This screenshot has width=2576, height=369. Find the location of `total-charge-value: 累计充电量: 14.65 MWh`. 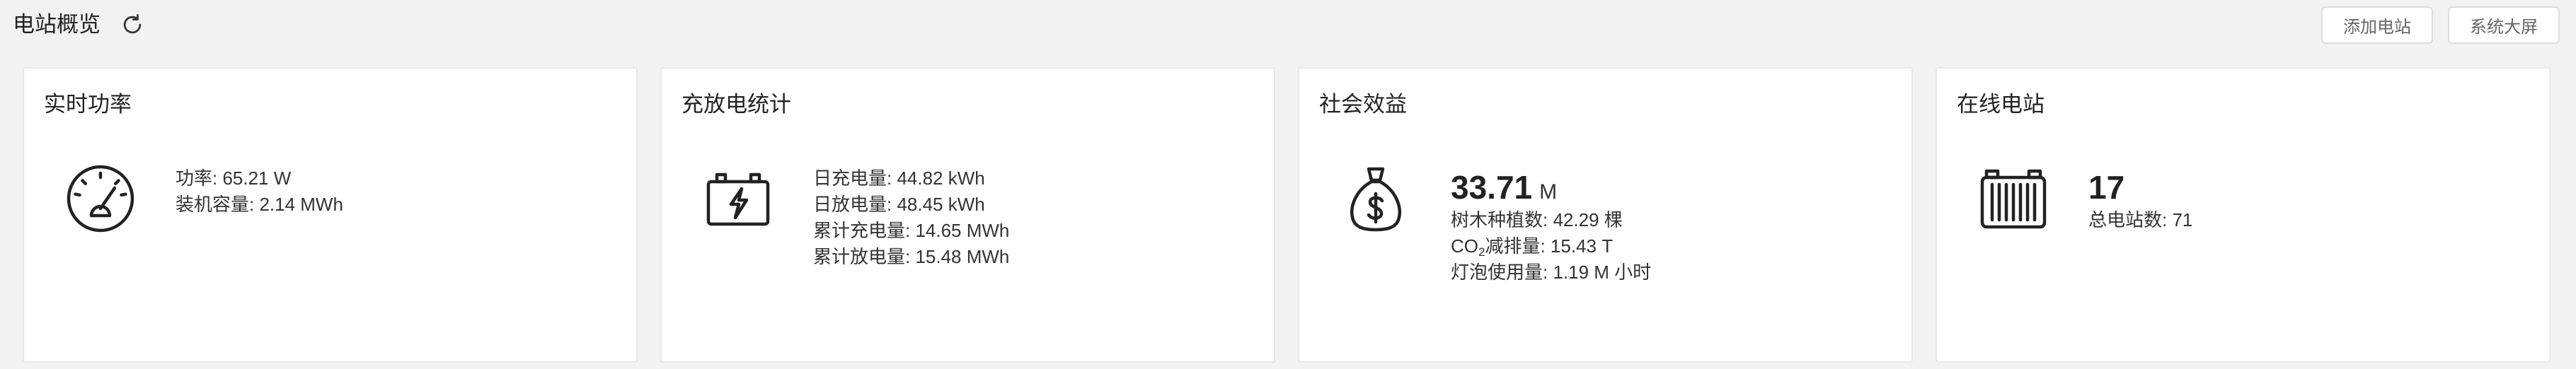

total-charge-value: 累计充电量: 14.65 MWh is located at coordinates (912, 230).